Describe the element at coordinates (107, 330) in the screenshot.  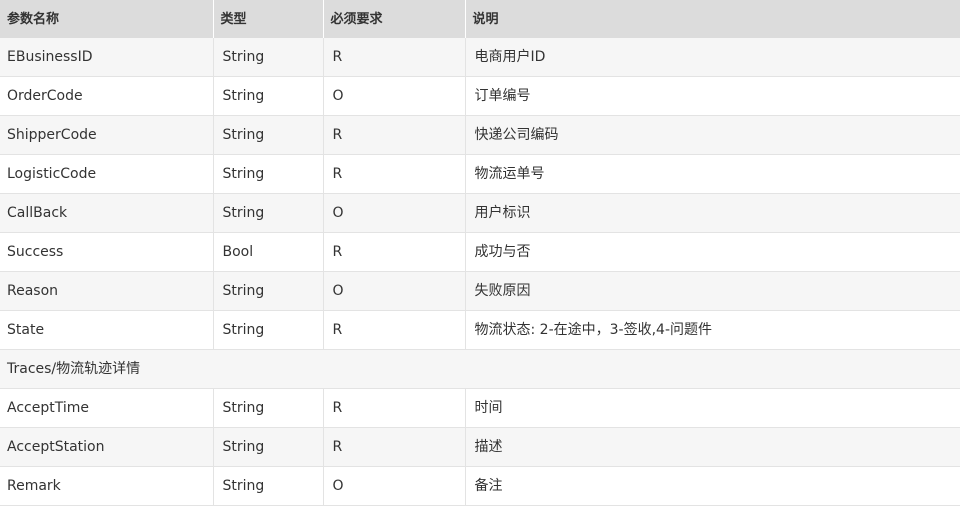
I see `param-name-cell: State` at that location.